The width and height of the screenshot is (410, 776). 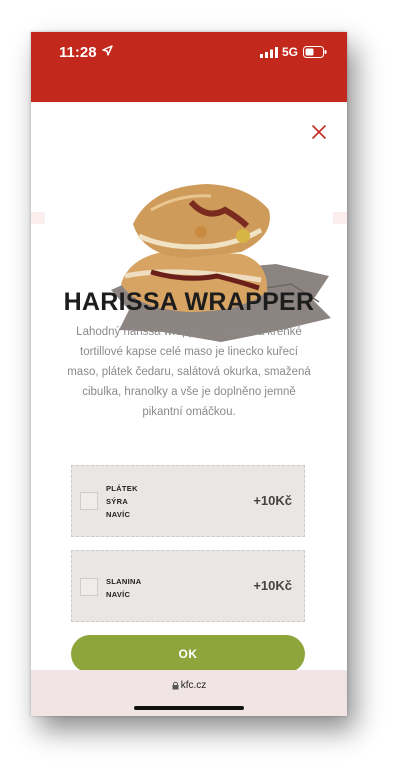 I want to click on option-extra-bacon: SLANINA NAVÍC +10Kč, so click(x=188, y=586).